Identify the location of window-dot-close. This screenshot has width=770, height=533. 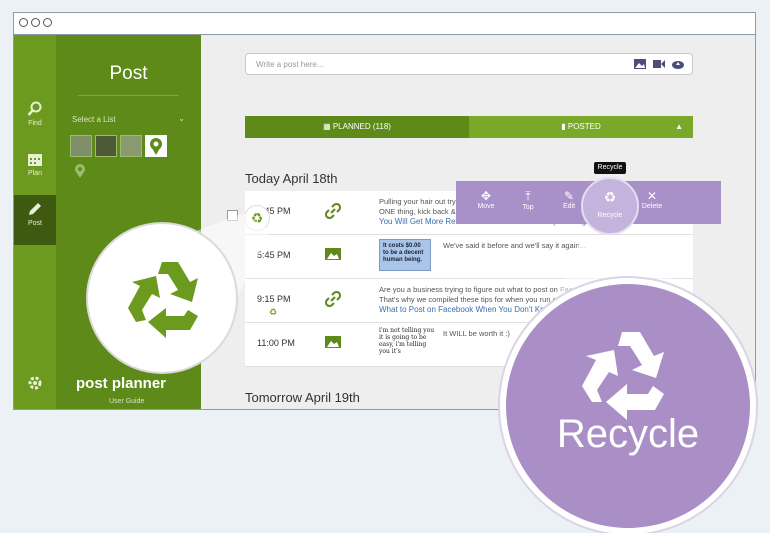
(23, 22).